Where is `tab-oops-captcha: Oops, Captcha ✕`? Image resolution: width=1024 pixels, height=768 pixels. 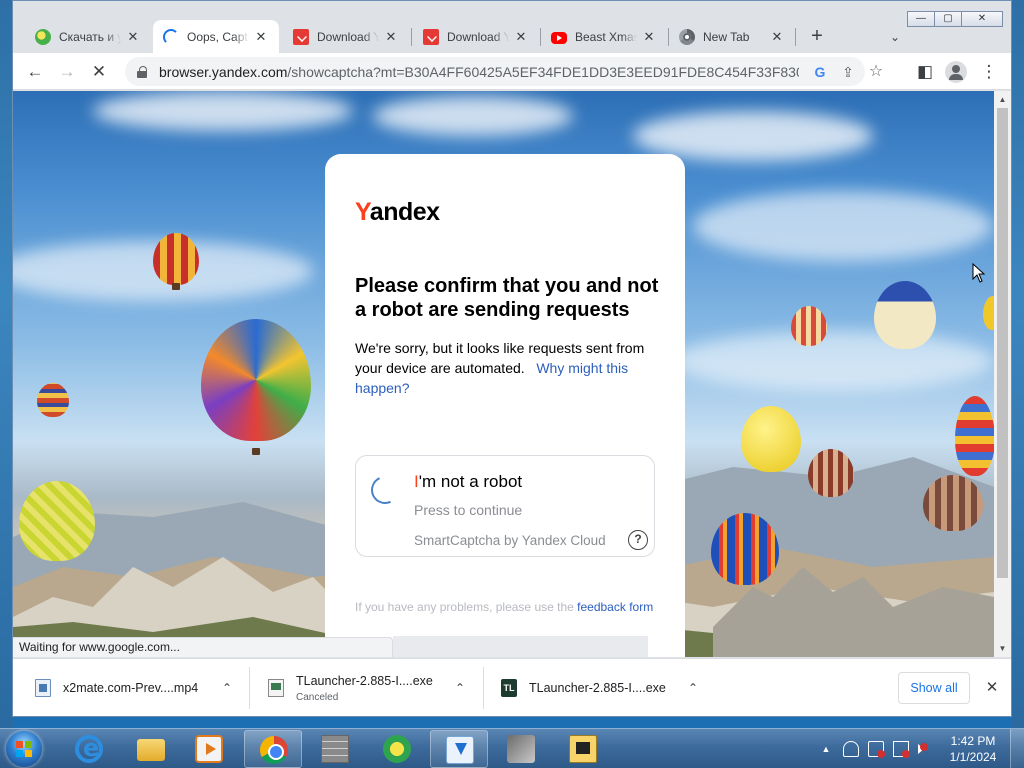
tab-oops-captcha: Oops, Captcha ✕ is located at coordinates (216, 36).